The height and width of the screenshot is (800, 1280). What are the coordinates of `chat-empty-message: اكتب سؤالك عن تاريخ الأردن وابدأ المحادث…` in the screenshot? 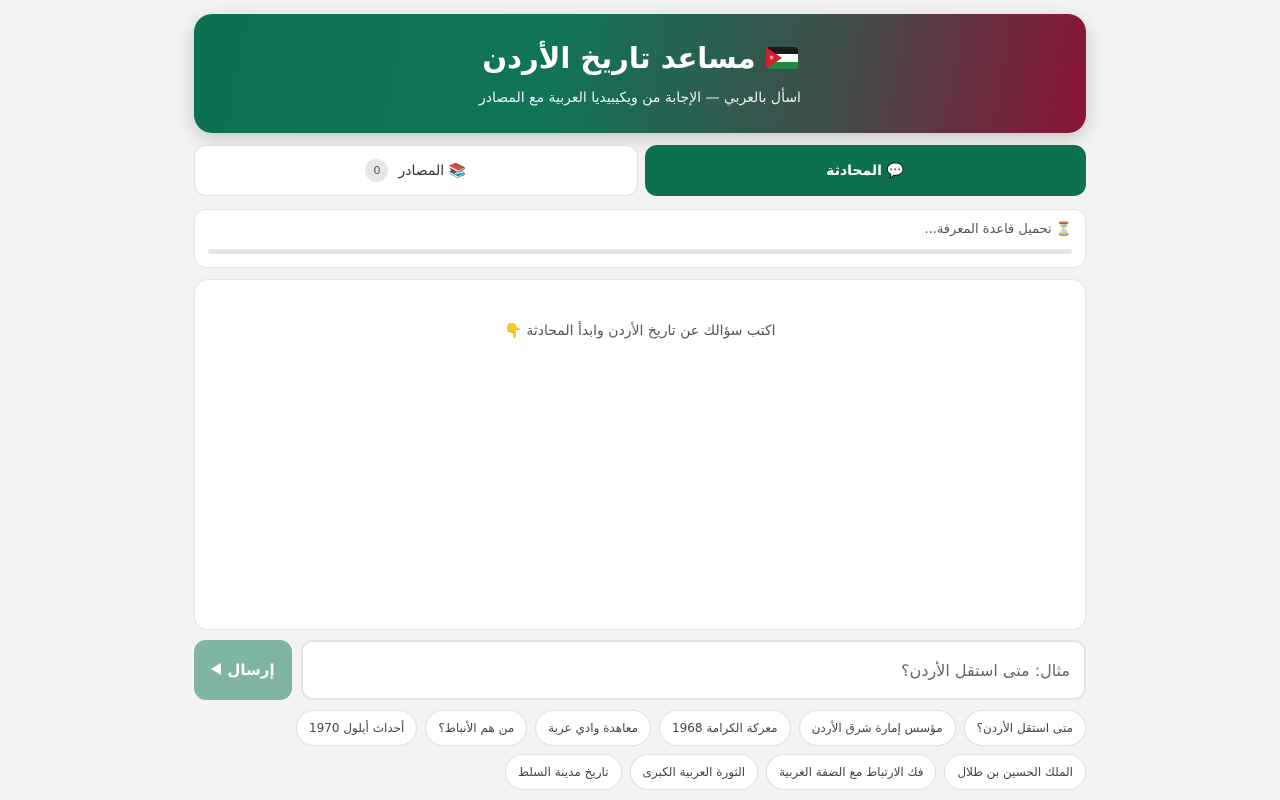 It's located at (640, 331).